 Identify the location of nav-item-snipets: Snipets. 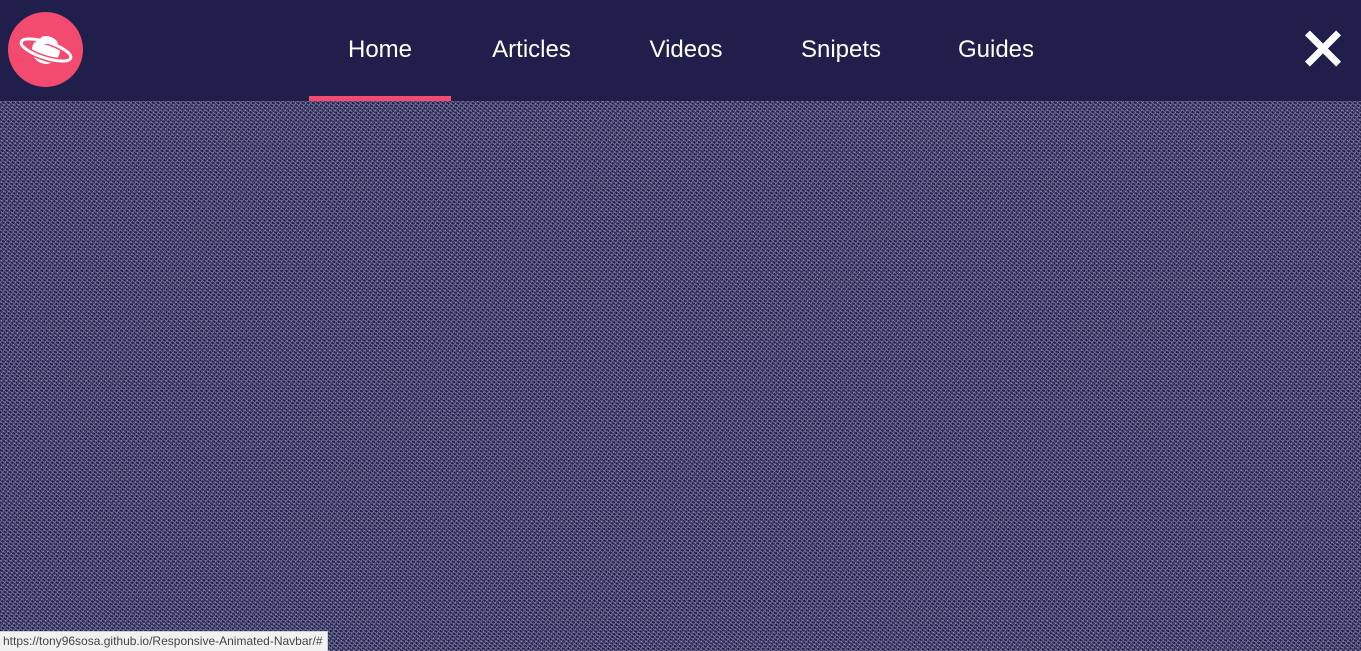
(841, 50).